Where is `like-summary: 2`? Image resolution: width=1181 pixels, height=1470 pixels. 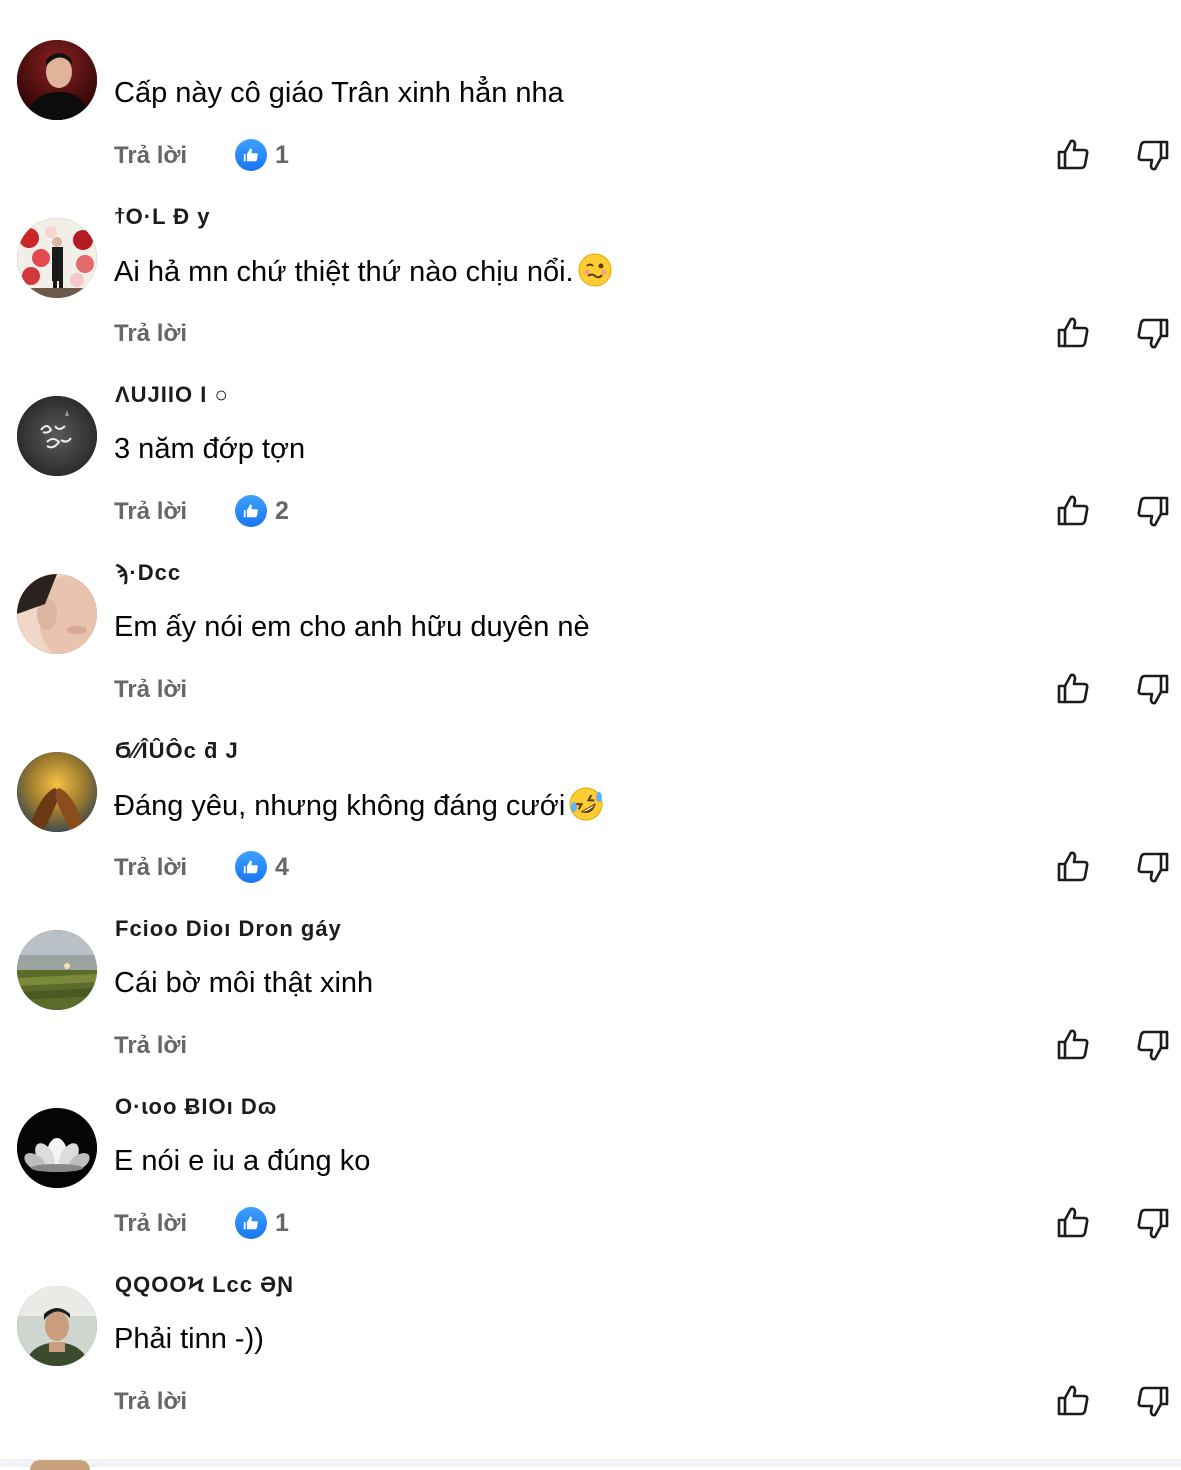 like-summary: 2 is located at coordinates (262, 511).